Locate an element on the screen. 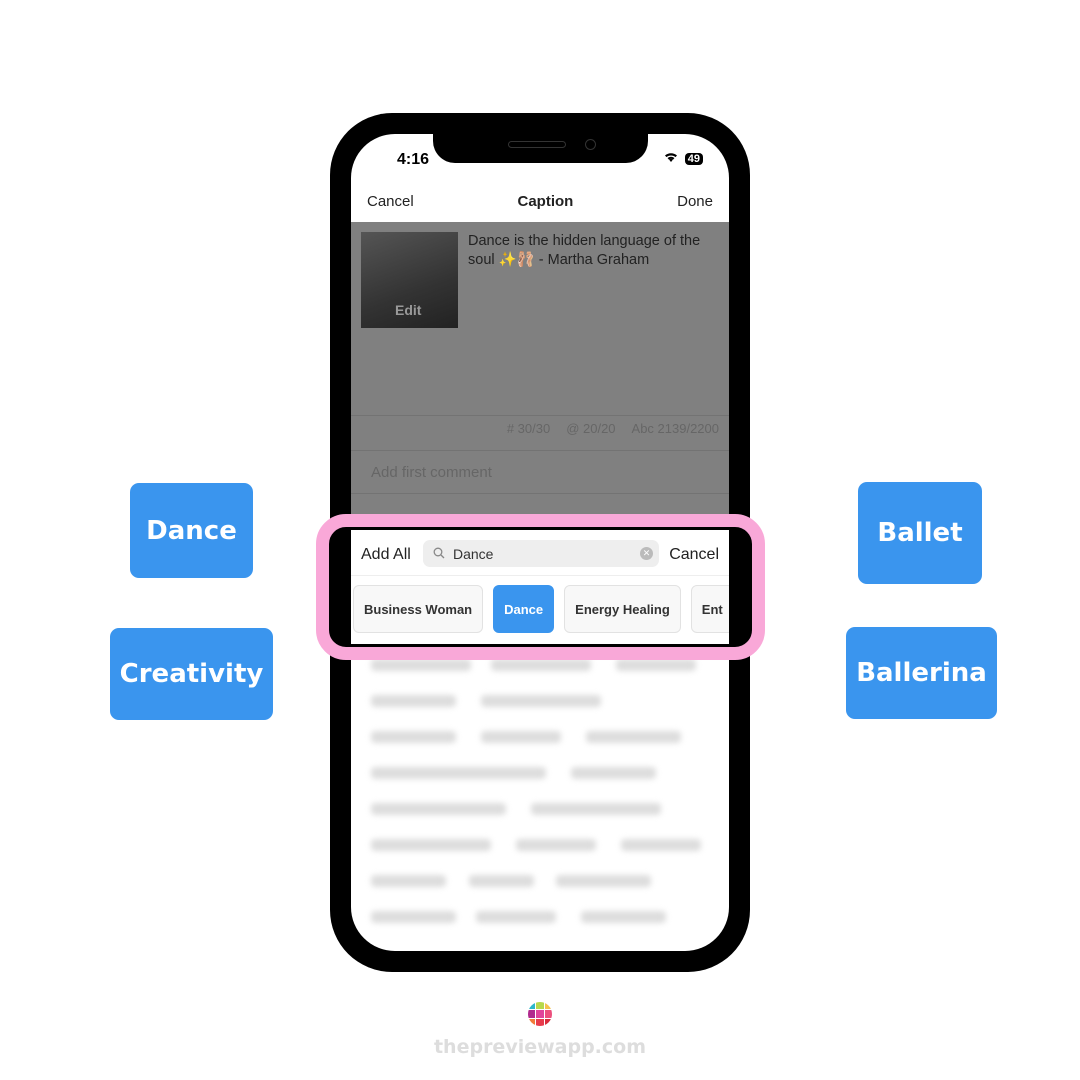 The width and height of the screenshot is (1080, 1080). preview-app-logo is located at coordinates (540, 1014).